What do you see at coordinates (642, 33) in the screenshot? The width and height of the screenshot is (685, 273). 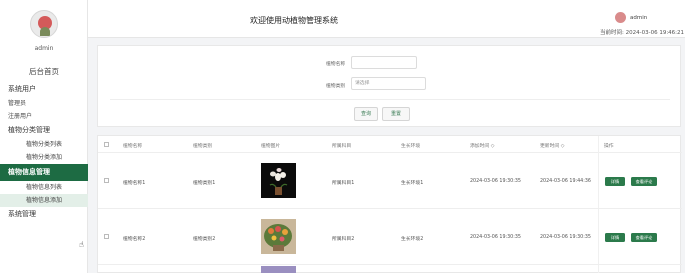 I see `current-time: 当前时间: 2024-03-06 19:46:21` at bounding box center [642, 33].